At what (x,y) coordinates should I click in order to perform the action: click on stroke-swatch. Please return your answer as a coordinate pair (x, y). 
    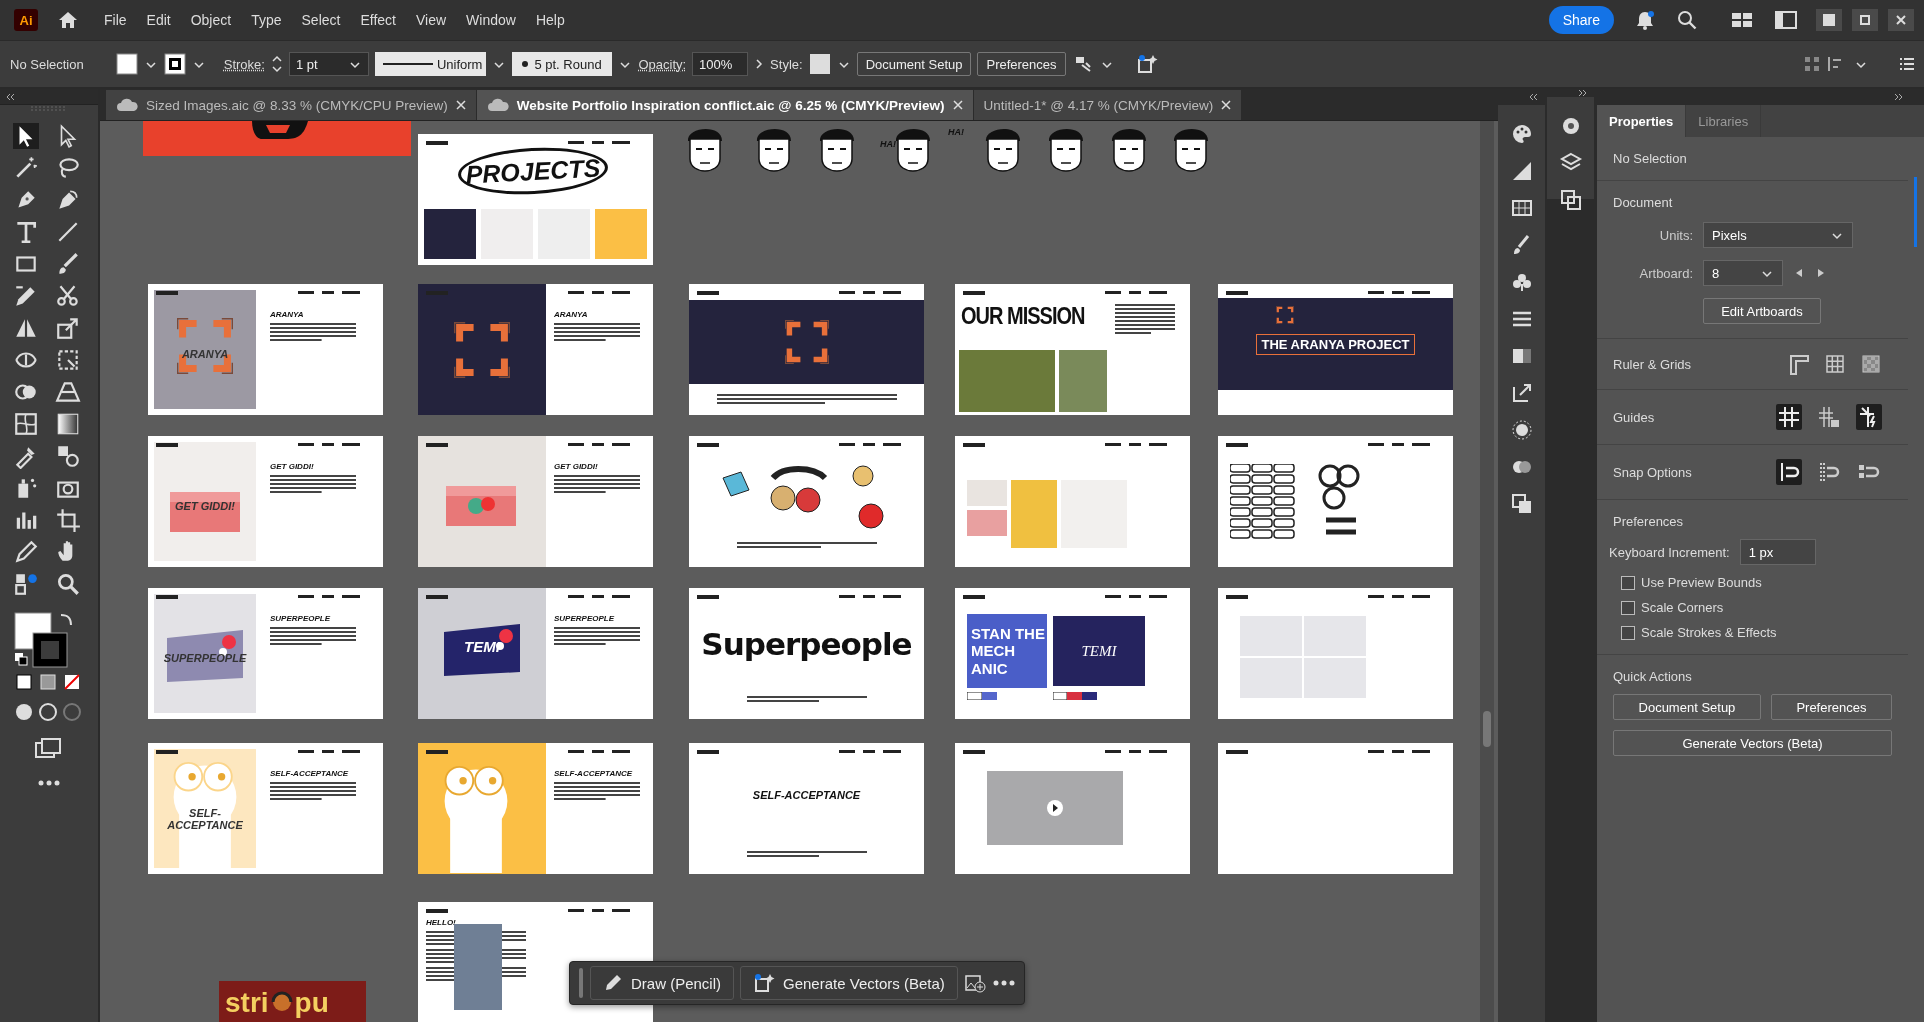
    Looking at the image, I should click on (174, 64).